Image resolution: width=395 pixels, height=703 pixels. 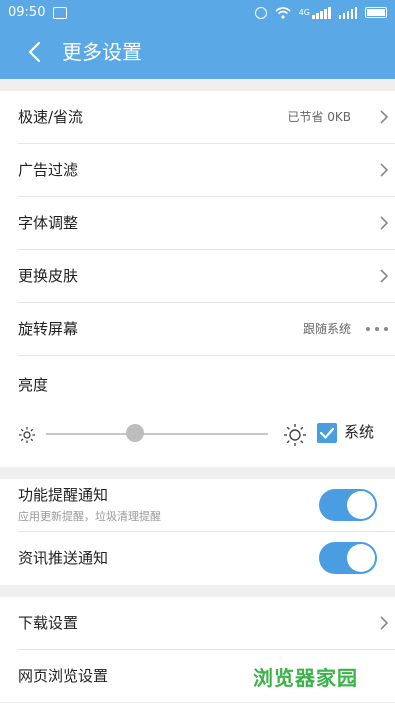 I want to click on status-bar: 09:50 4G, so click(x=197, y=12).